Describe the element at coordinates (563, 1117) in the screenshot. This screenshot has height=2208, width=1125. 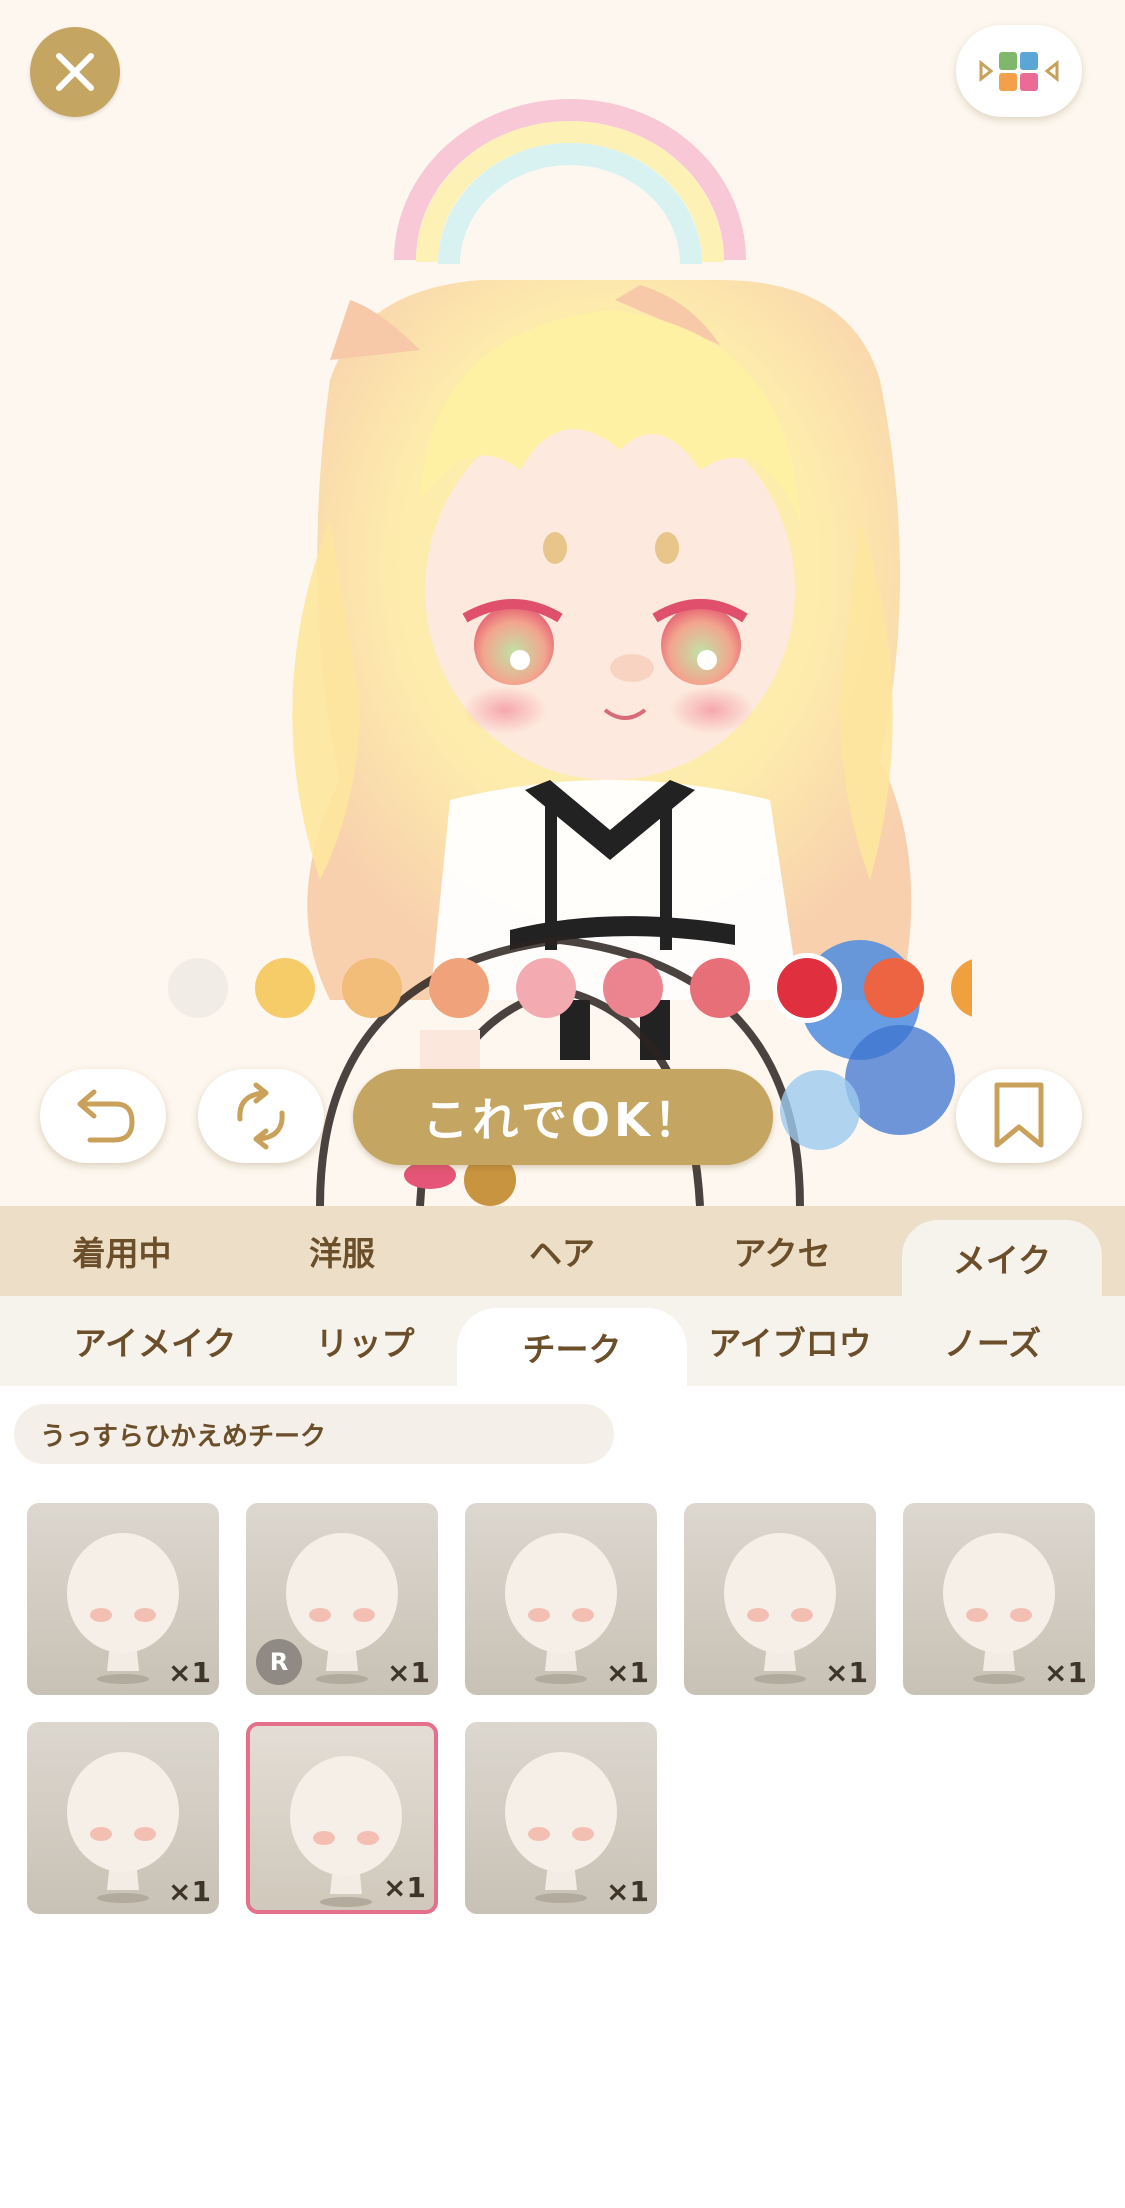
I see `ok-button: これでOK！` at that location.